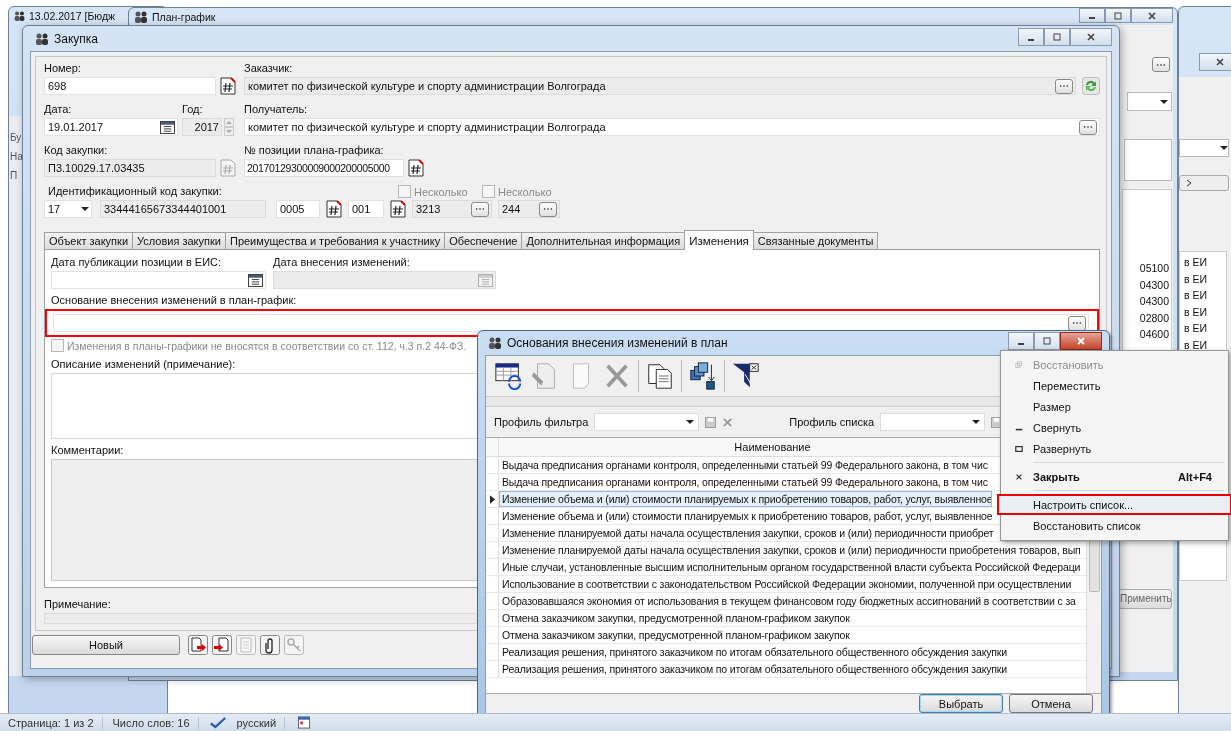  I want to click on field-label: Примечание:, so click(77, 604).